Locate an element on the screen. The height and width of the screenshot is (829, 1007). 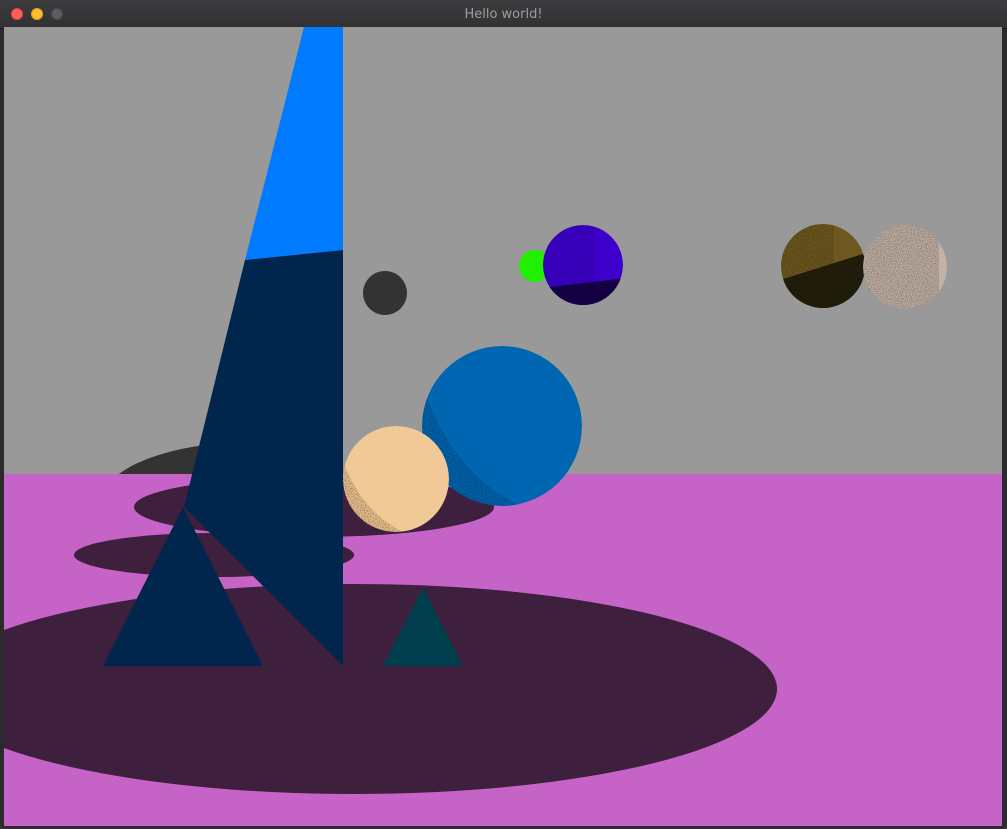
window-title: Hello world! is located at coordinates (503, 14).